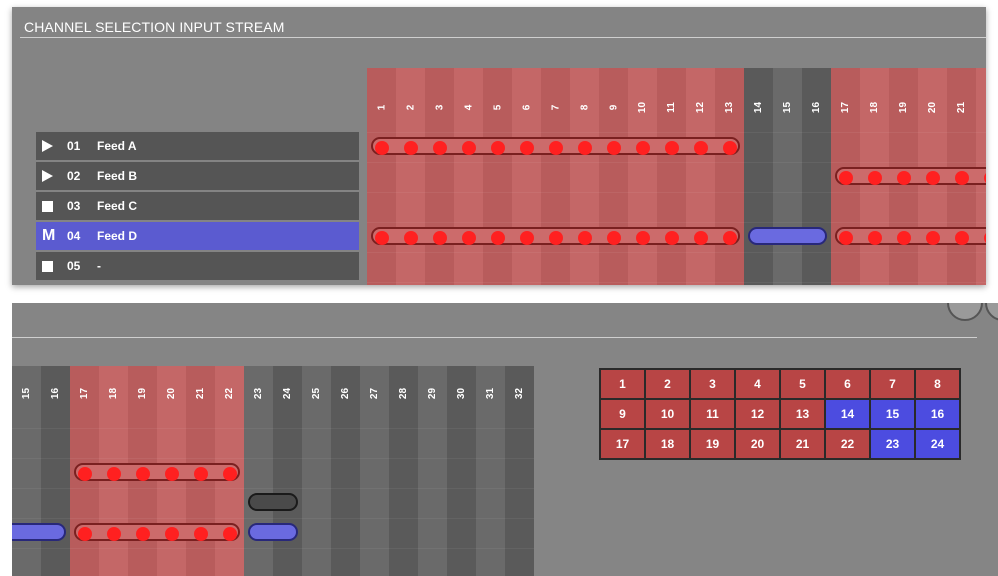 This screenshot has width=998, height=576. I want to click on channel-column-31: 31, so click(490, 471).